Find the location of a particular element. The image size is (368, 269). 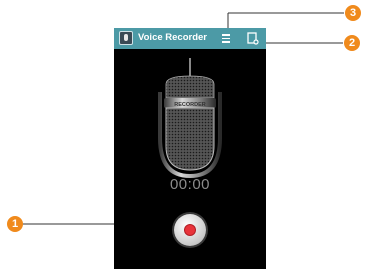

record-icon is located at coordinates (190, 230).